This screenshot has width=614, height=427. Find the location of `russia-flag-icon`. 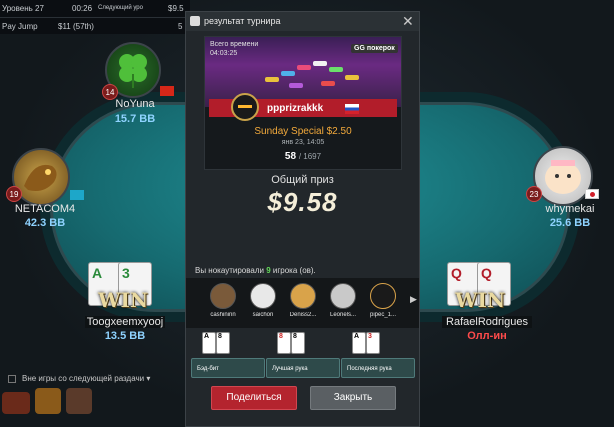

russia-flag-icon is located at coordinates (352, 109).